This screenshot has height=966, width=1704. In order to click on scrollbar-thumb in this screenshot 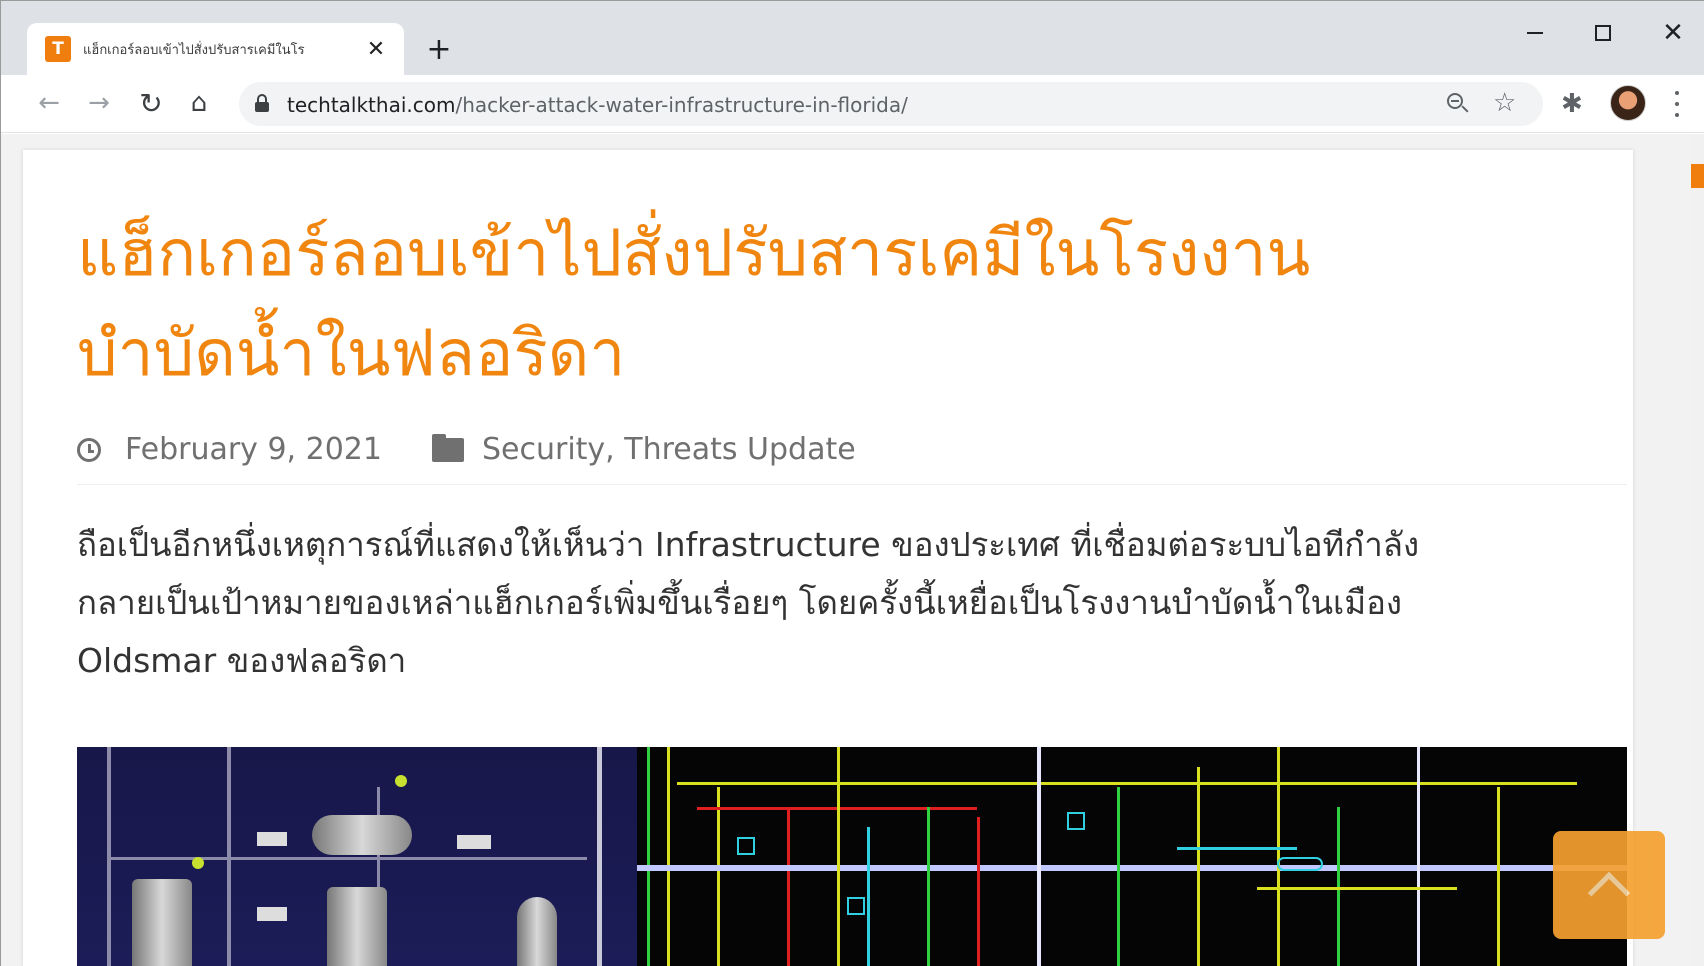, I will do `click(1697, 176)`.